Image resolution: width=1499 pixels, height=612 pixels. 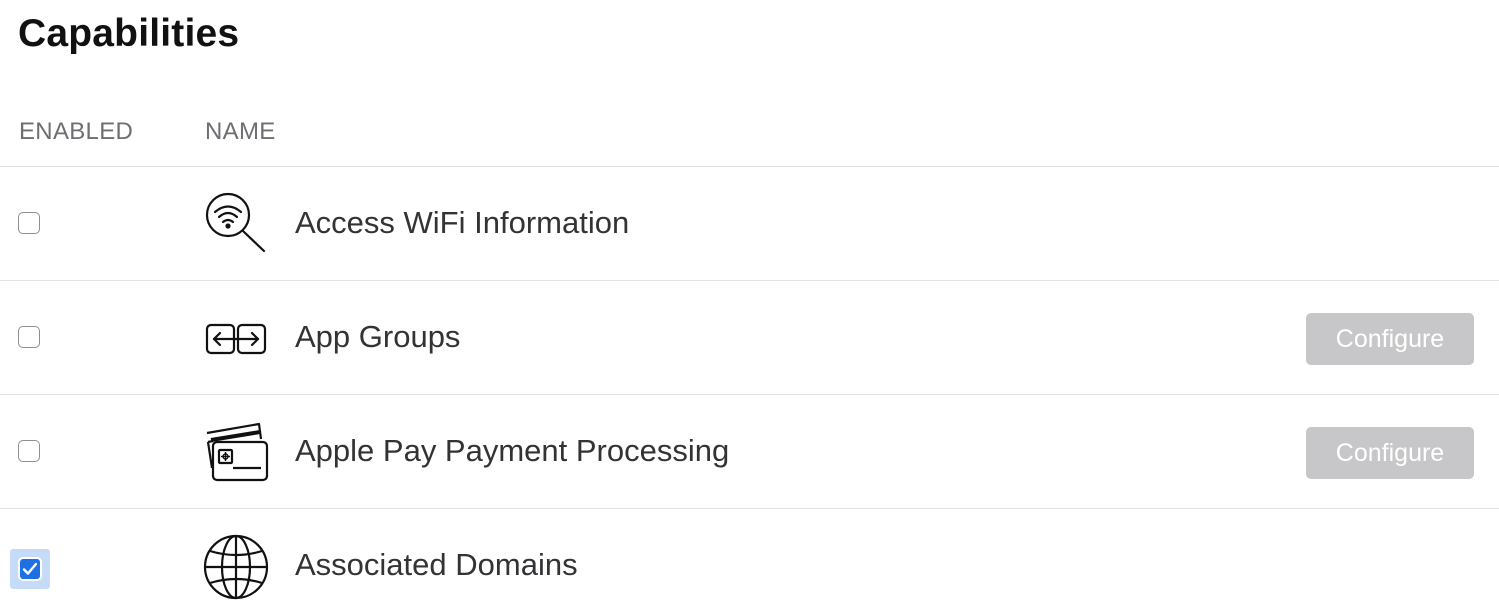 I want to click on capability-name: Associated Domains, so click(x=436, y=564).